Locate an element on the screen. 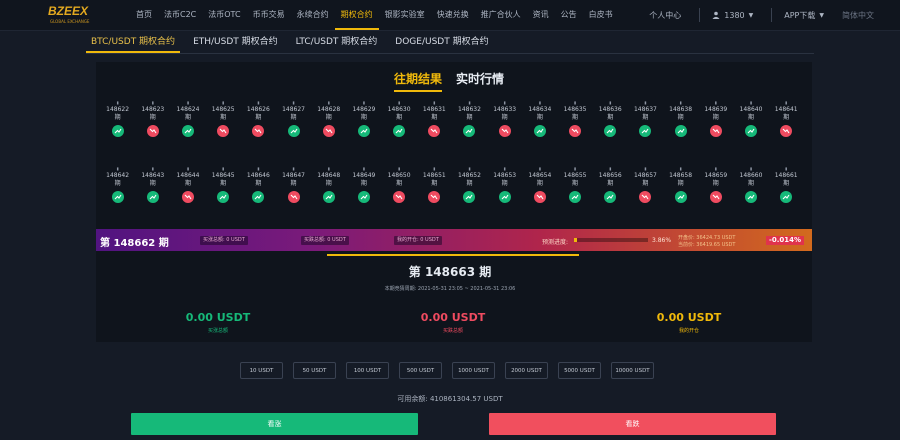  amount-option-button: 1000 USDT is located at coordinates (473, 370).